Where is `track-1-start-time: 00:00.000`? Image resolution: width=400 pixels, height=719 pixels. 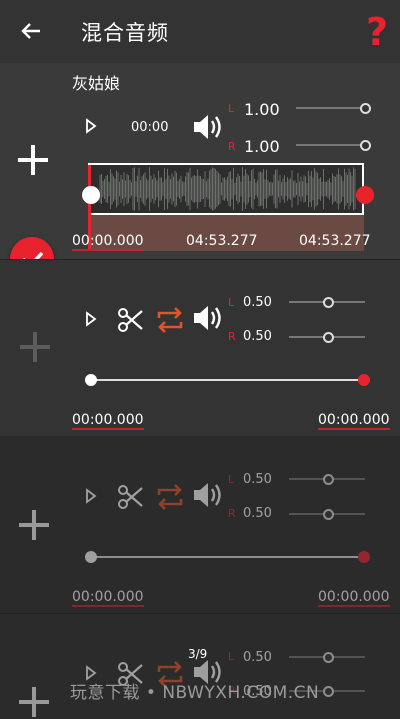
track-1-start-time: 00:00.000 is located at coordinates (108, 242).